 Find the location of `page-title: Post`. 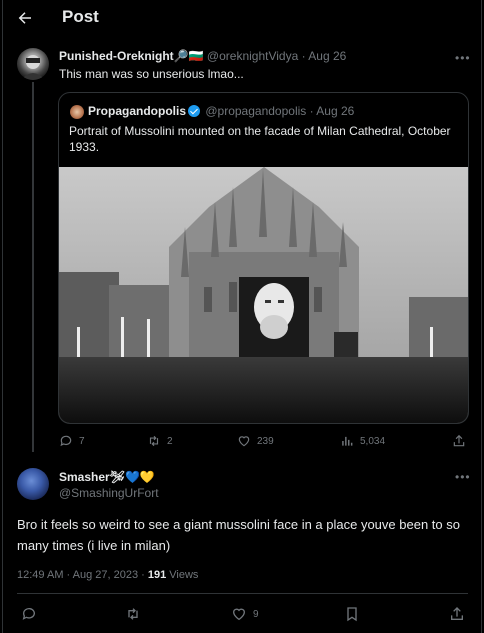

page-title: Post is located at coordinates (80, 16).